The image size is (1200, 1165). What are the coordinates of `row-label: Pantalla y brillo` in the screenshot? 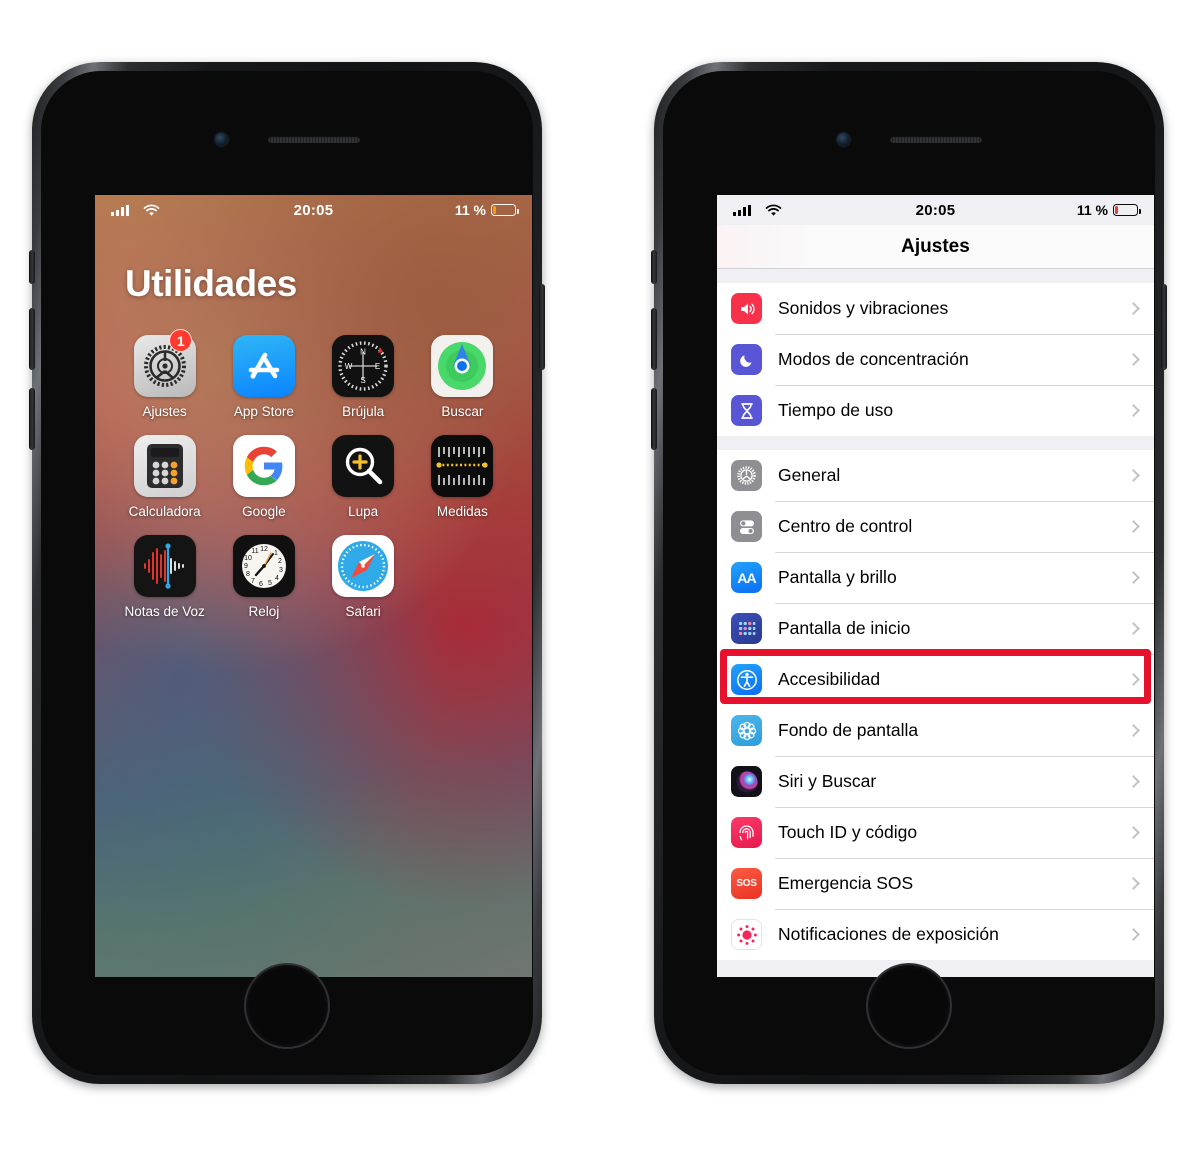 It's located at (837, 577).